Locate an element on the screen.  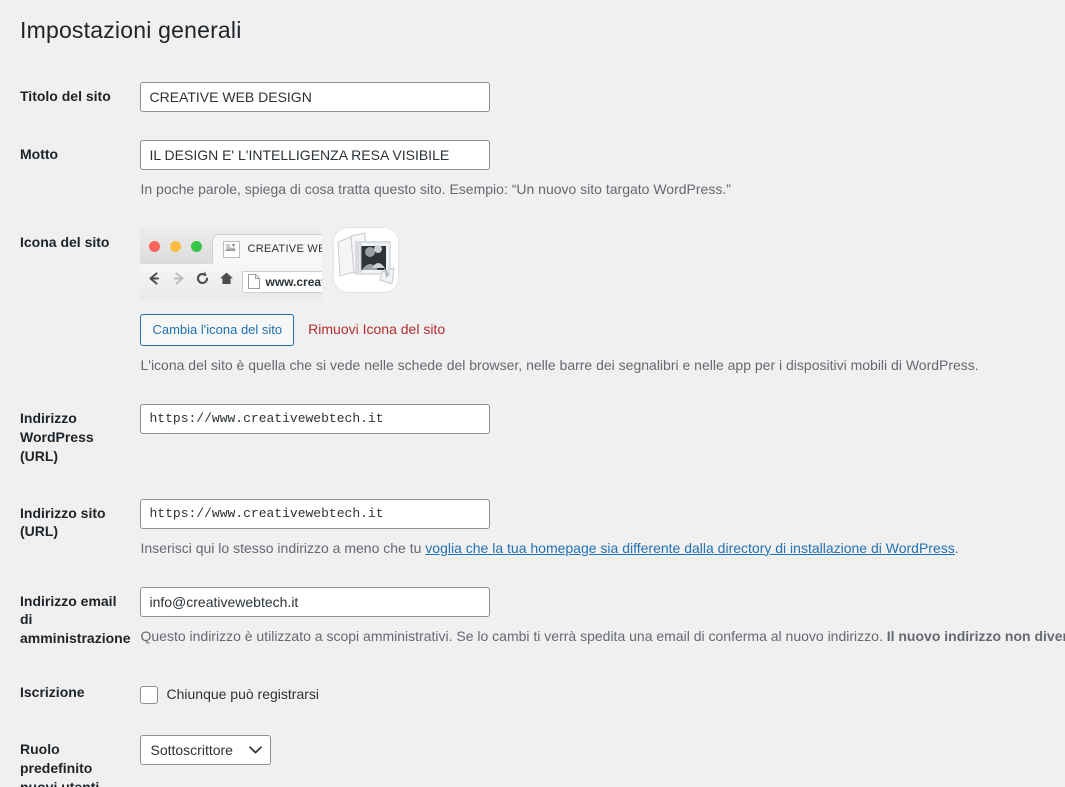
membership-cell: Chiunque può registrarsi is located at coordinates (602, 694).